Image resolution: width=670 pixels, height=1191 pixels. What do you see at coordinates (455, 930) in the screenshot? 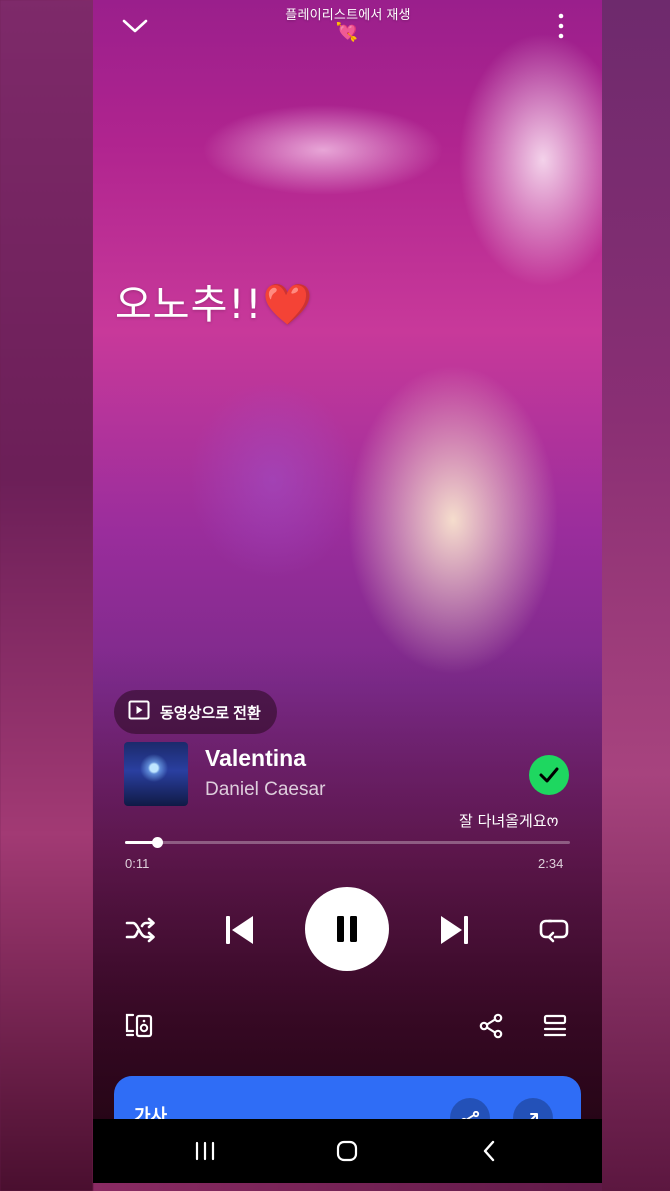
I see `skip-next-icon` at bounding box center [455, 930].